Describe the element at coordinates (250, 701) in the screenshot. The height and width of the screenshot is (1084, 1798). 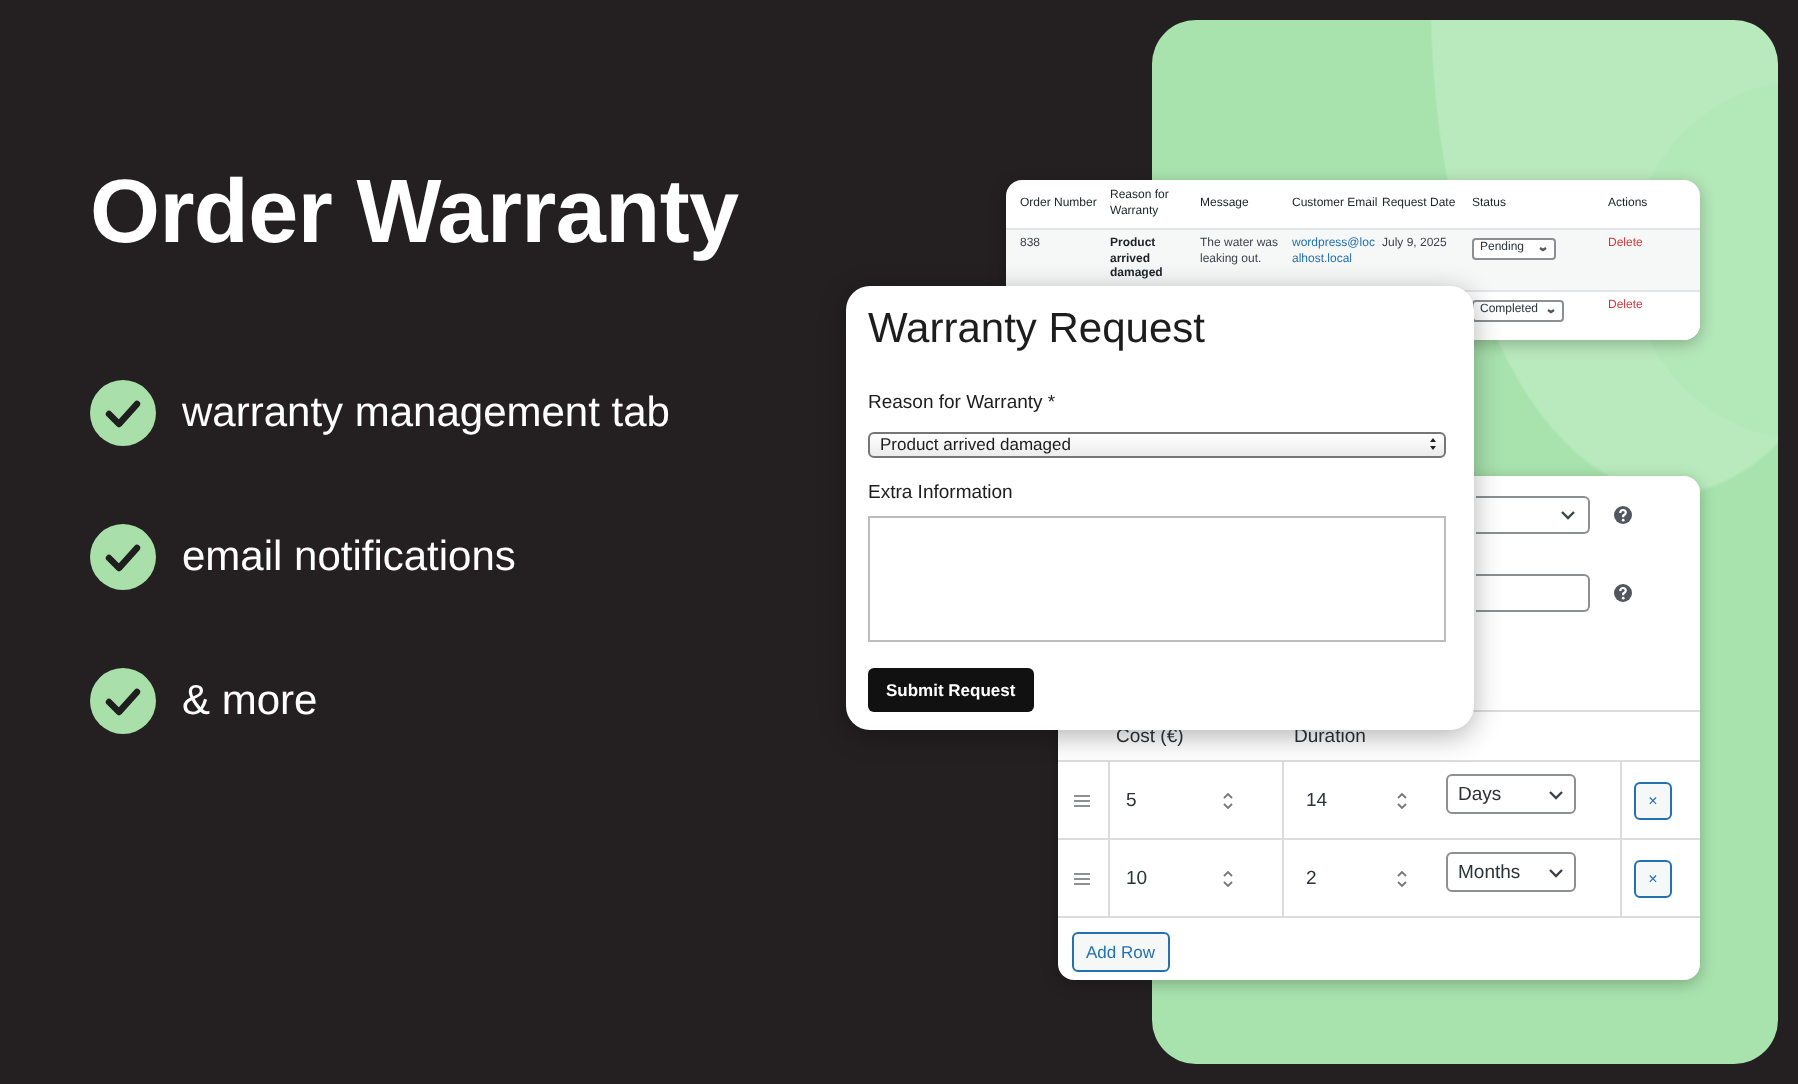
I see `feature-text: & more` at that location.